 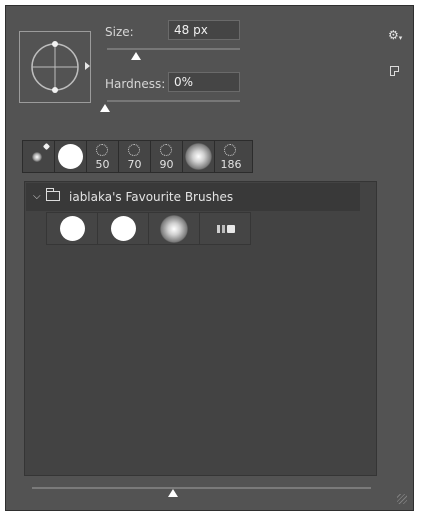 I want to click on preview-size-slider-thumb, so click(x=173, y=493).